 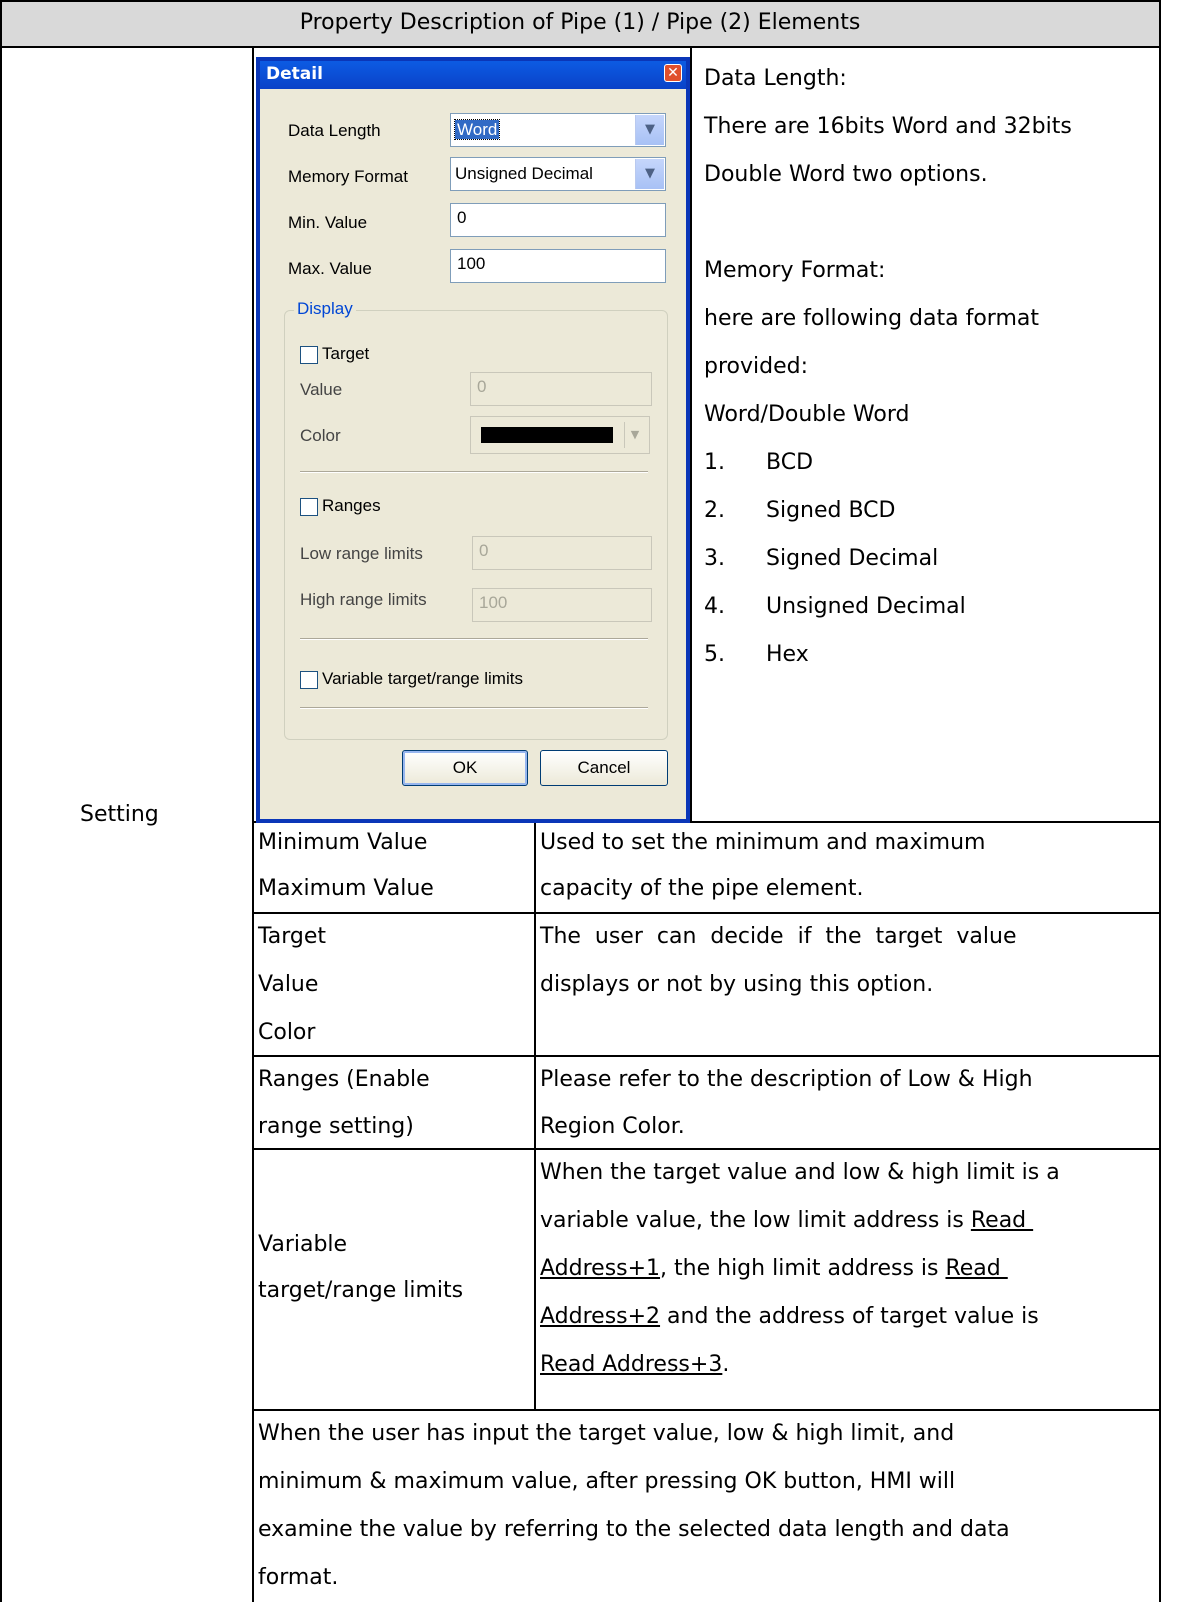 What do you see at coordinates (702, 888) in the screenshot?
I see `row1-desc-2: capacity of the pipe element.` at bounding box center [702, 888].